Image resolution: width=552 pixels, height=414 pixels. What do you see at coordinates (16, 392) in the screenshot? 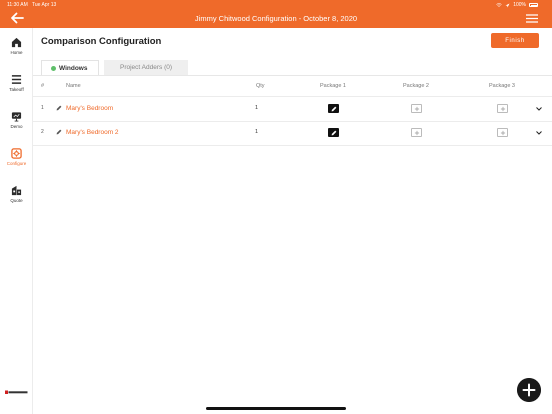
I see `company-logo` at bounding box center [16, 392].